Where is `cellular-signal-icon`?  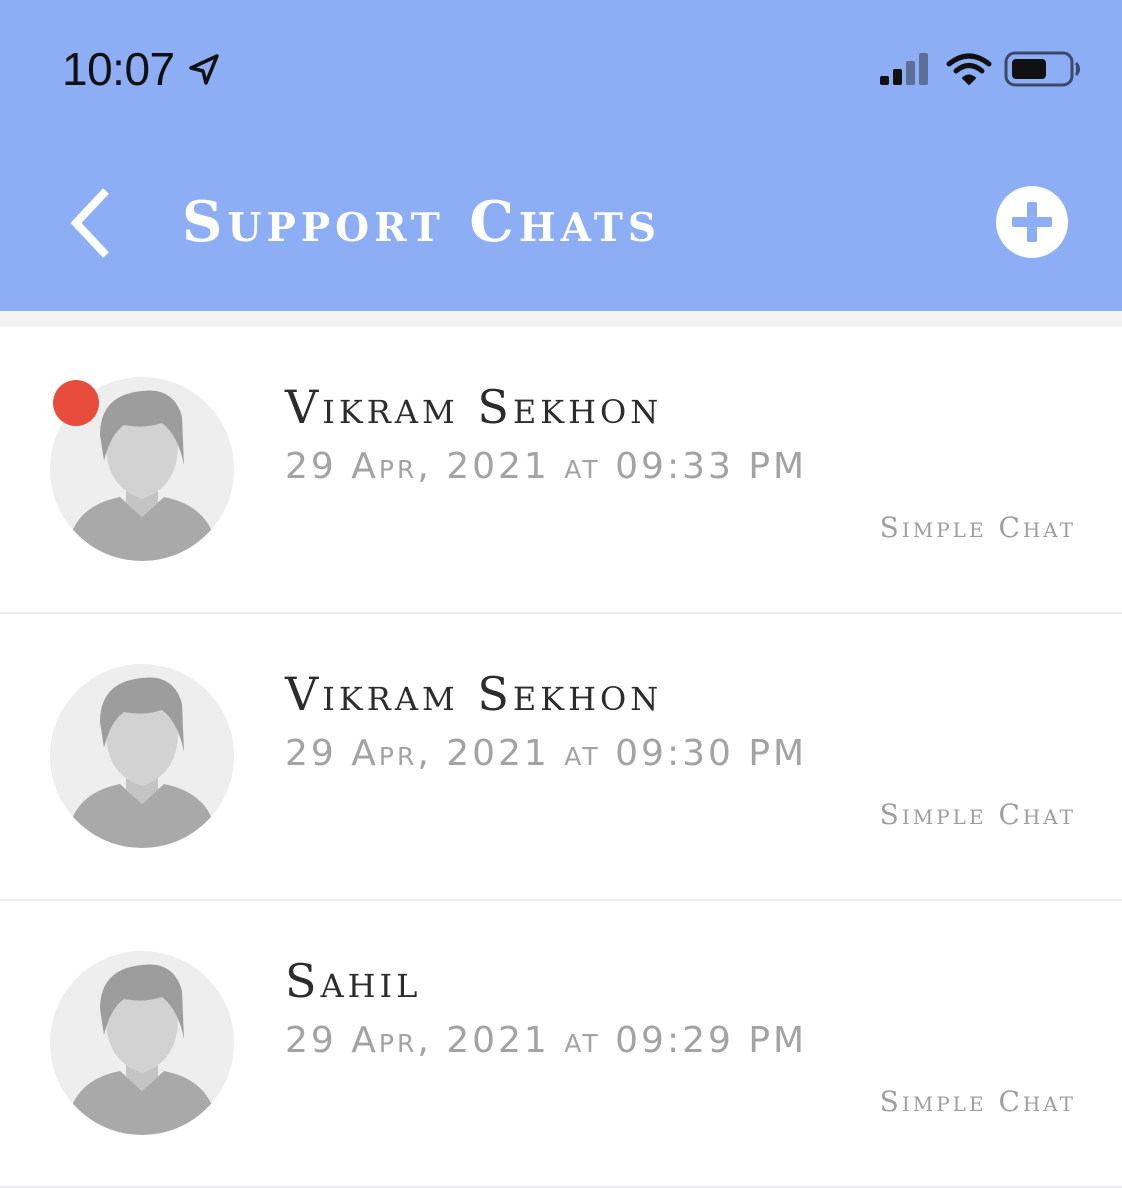
cellular-signal-icon is located at coordinates (904, 69).